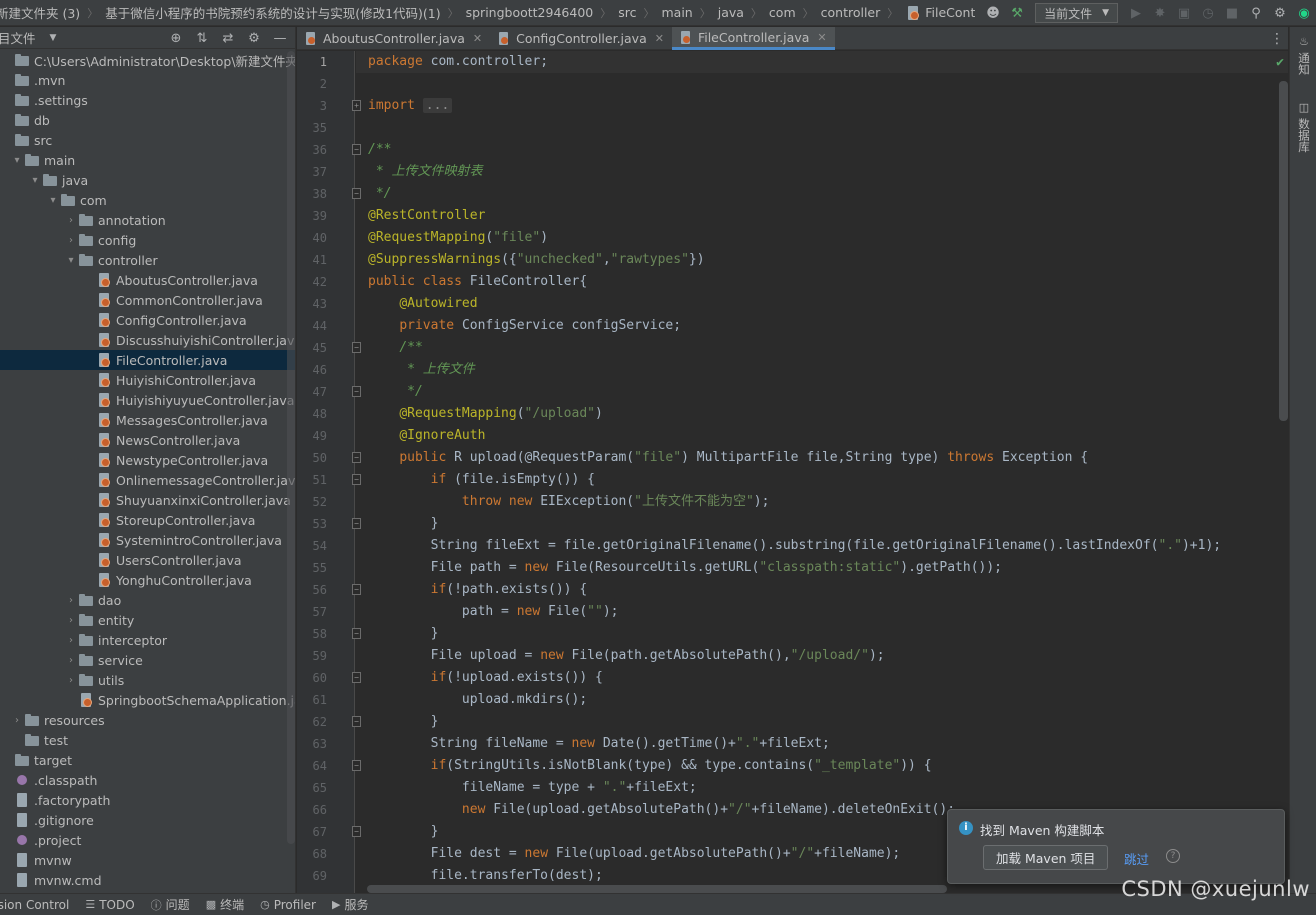  What do you see at coordinates (147, 540) in the screenshot?
I see `tree-item: SystemintroController.java` at bounding box center [147, 540].